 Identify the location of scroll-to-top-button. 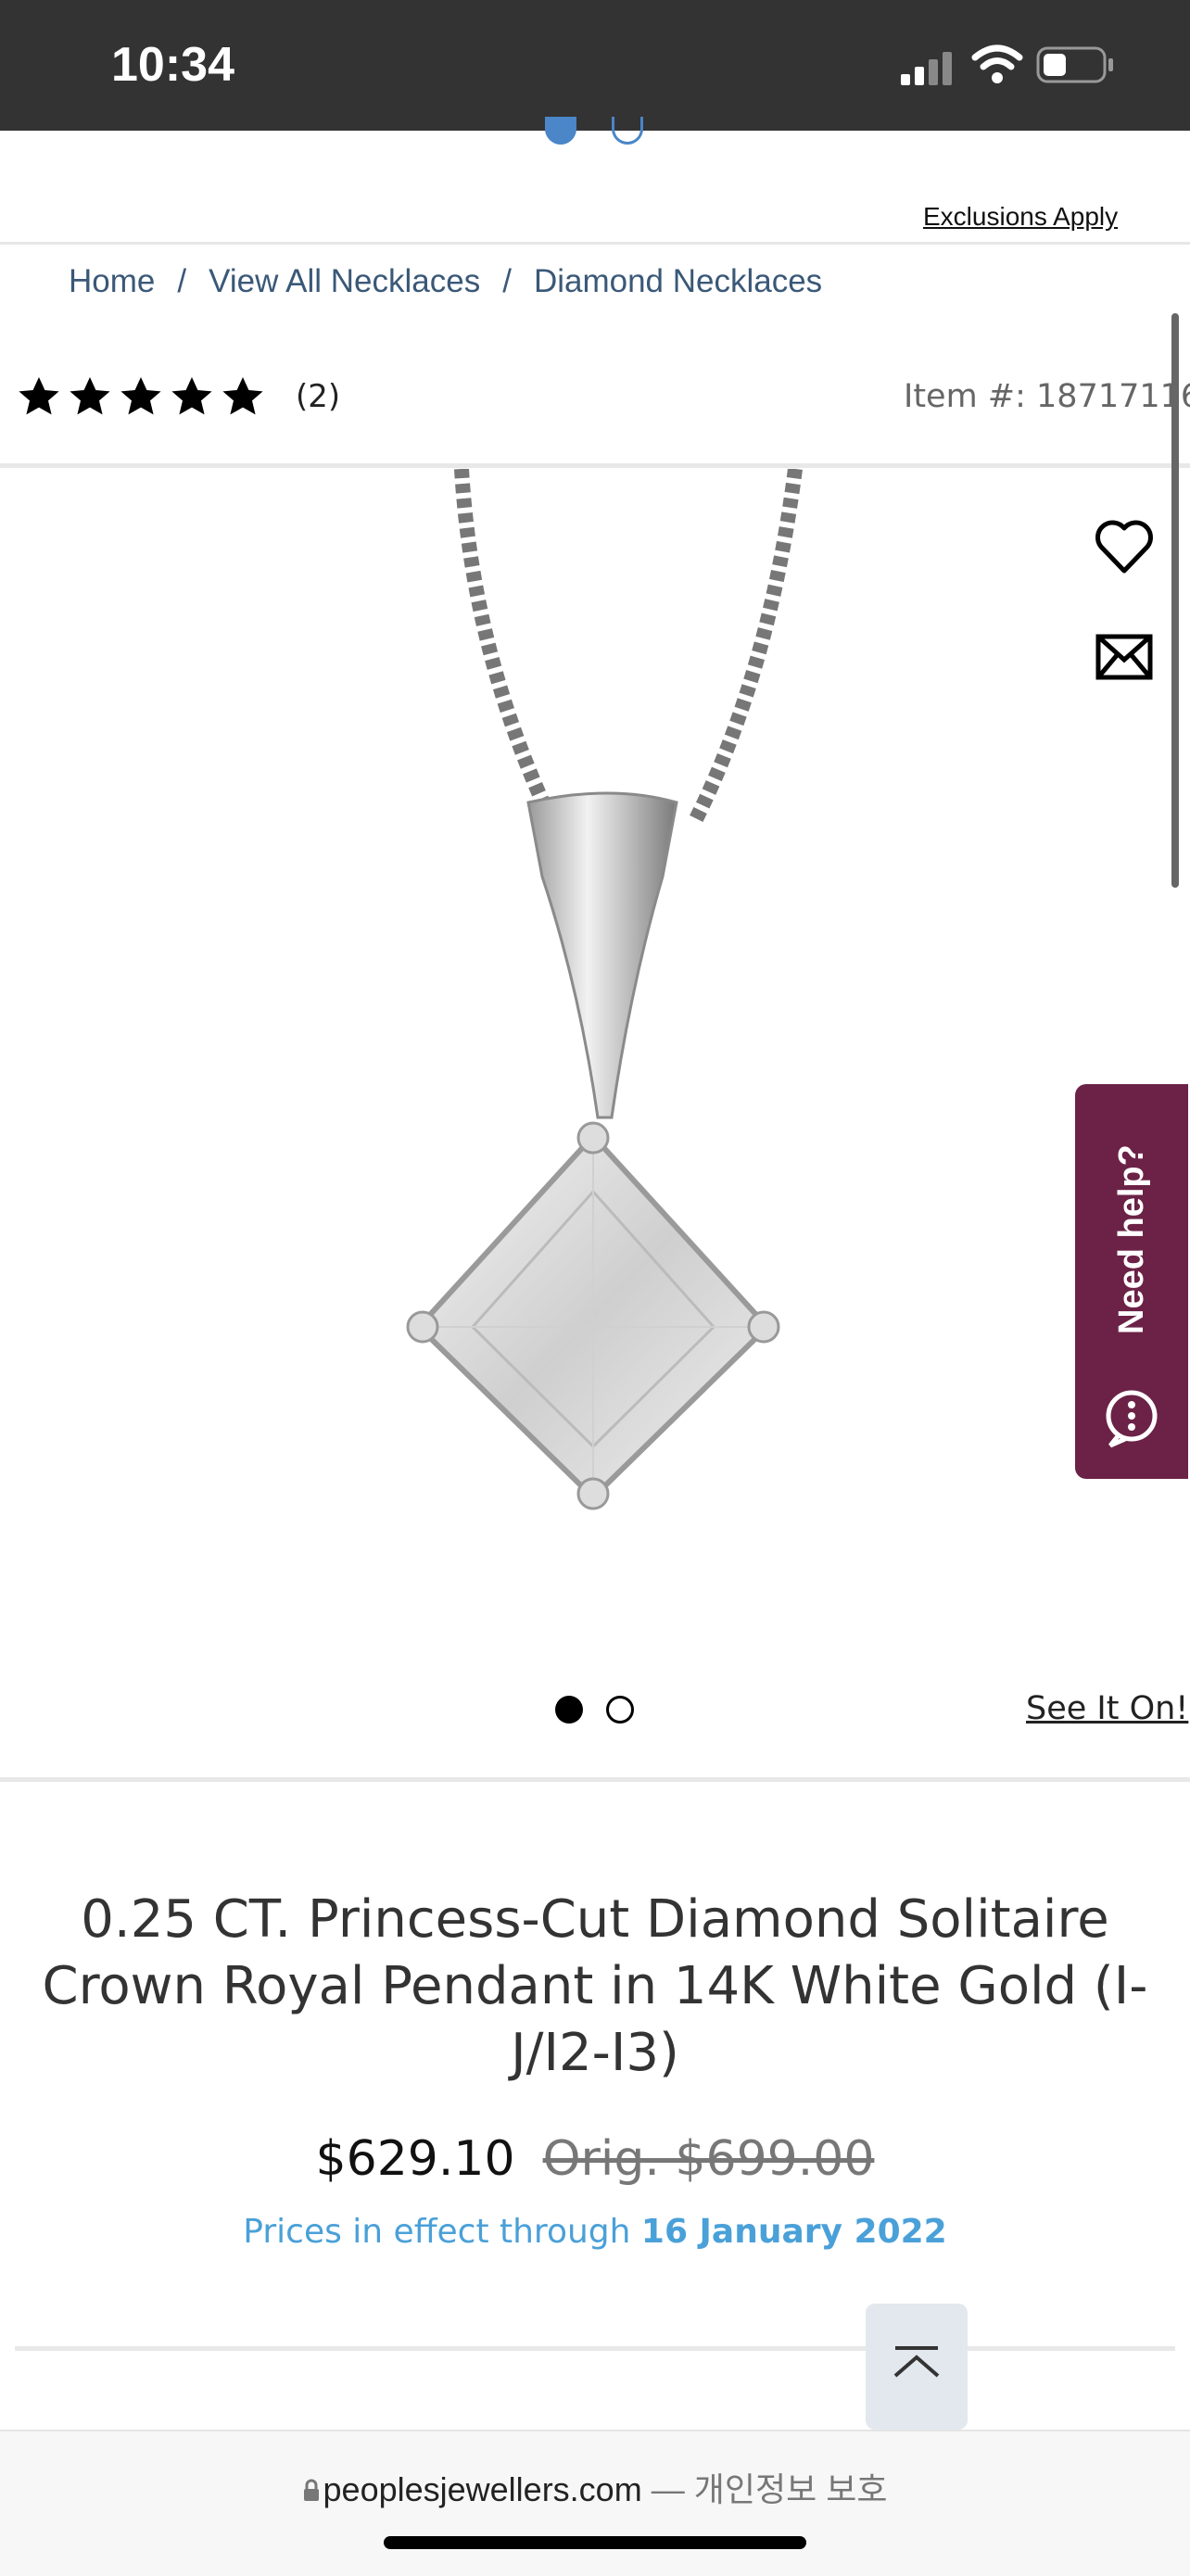
(917, 2367).